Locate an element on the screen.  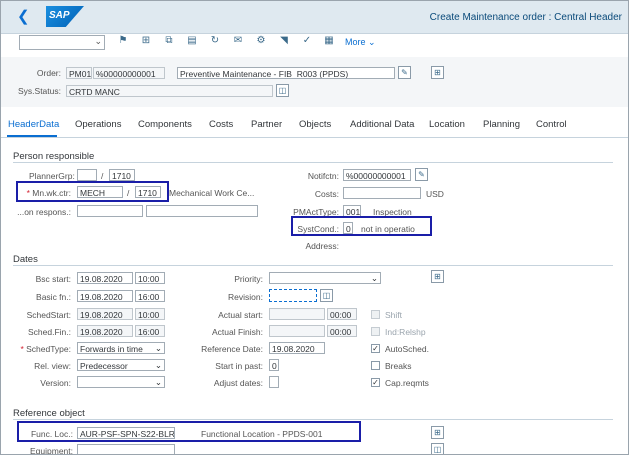
bsc-start-date-field: 19.08.2020 is located at coordinates (105, 278).